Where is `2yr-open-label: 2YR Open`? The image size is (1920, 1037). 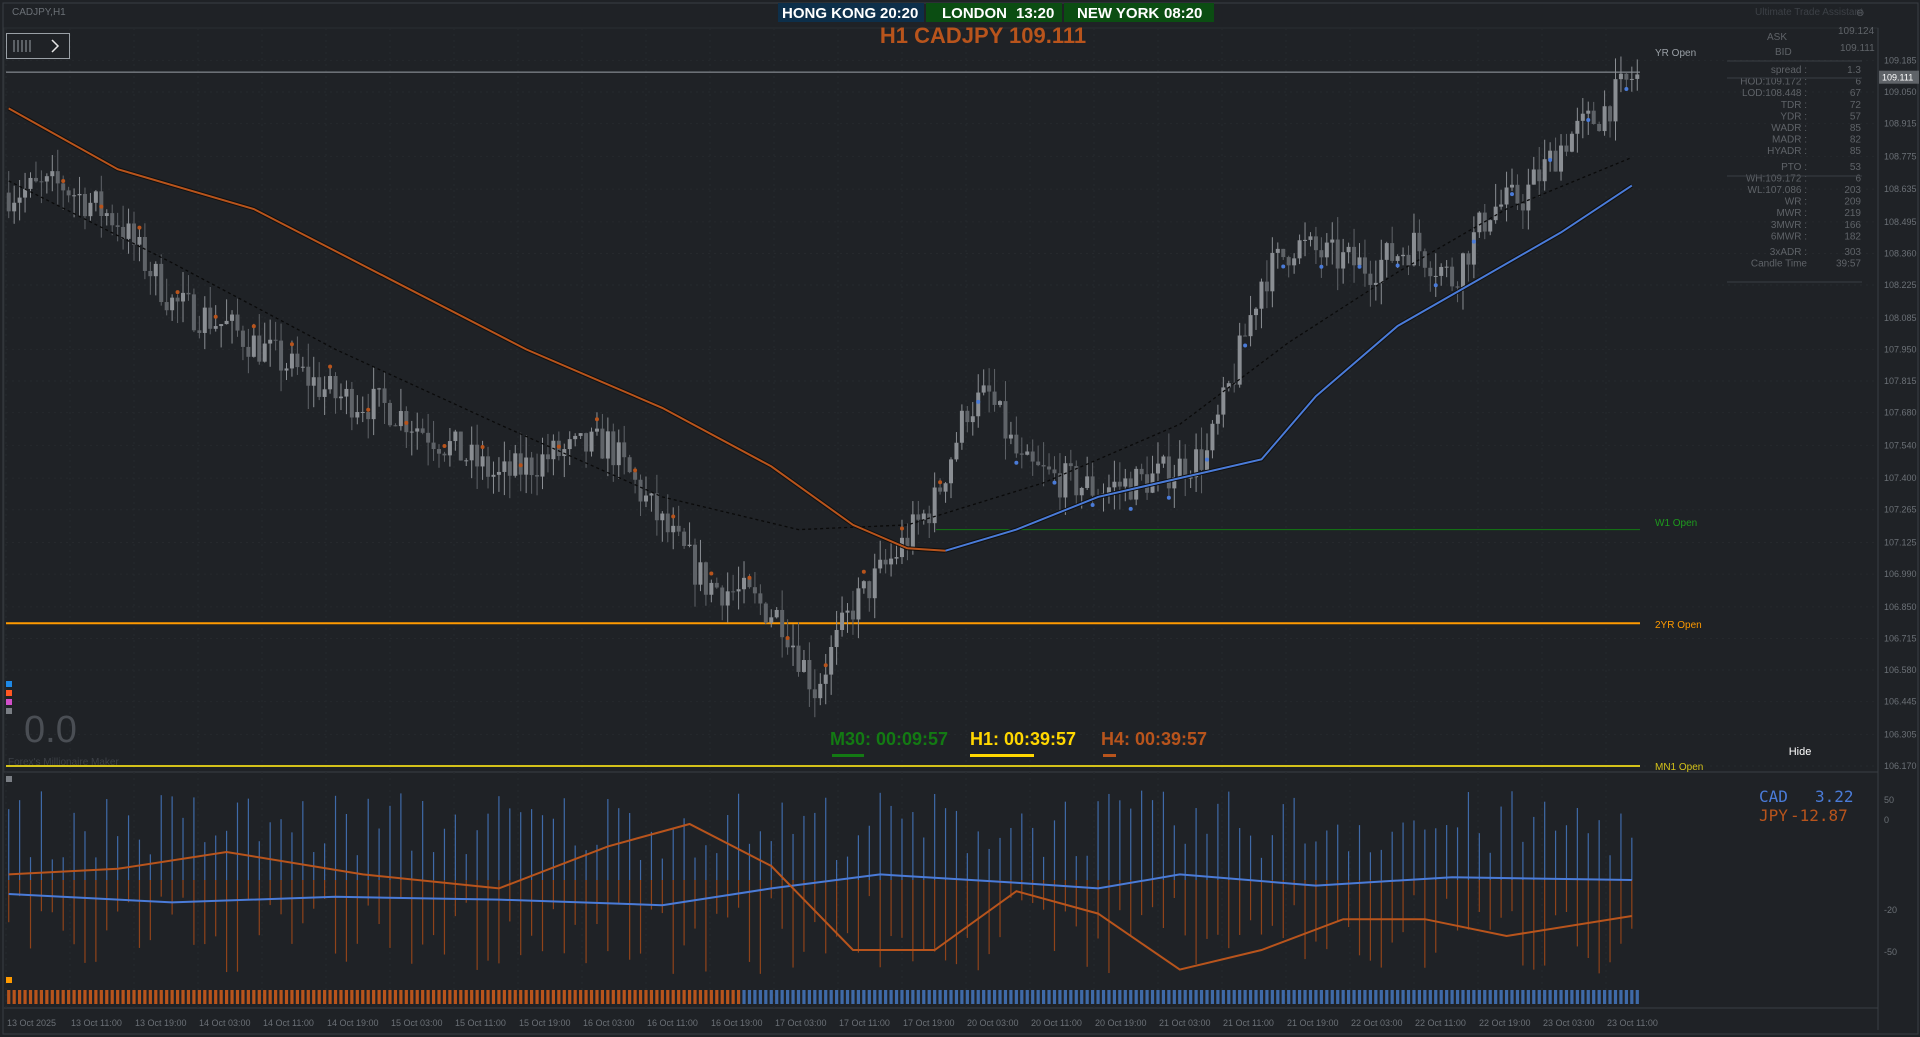
2yr-open-label: 2YR Open is located at coordinates (1678, 625).